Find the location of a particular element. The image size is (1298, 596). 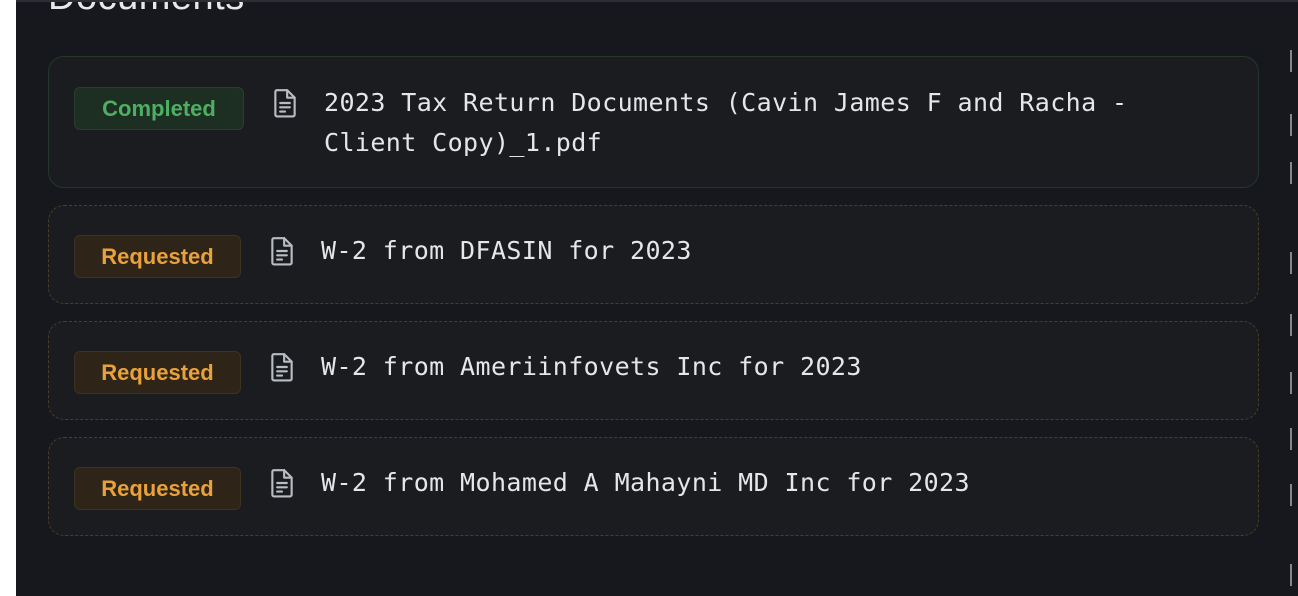

document-title: W-2 from Ameriinfovets Inc for 2023 is located at coordinates (591, 367).